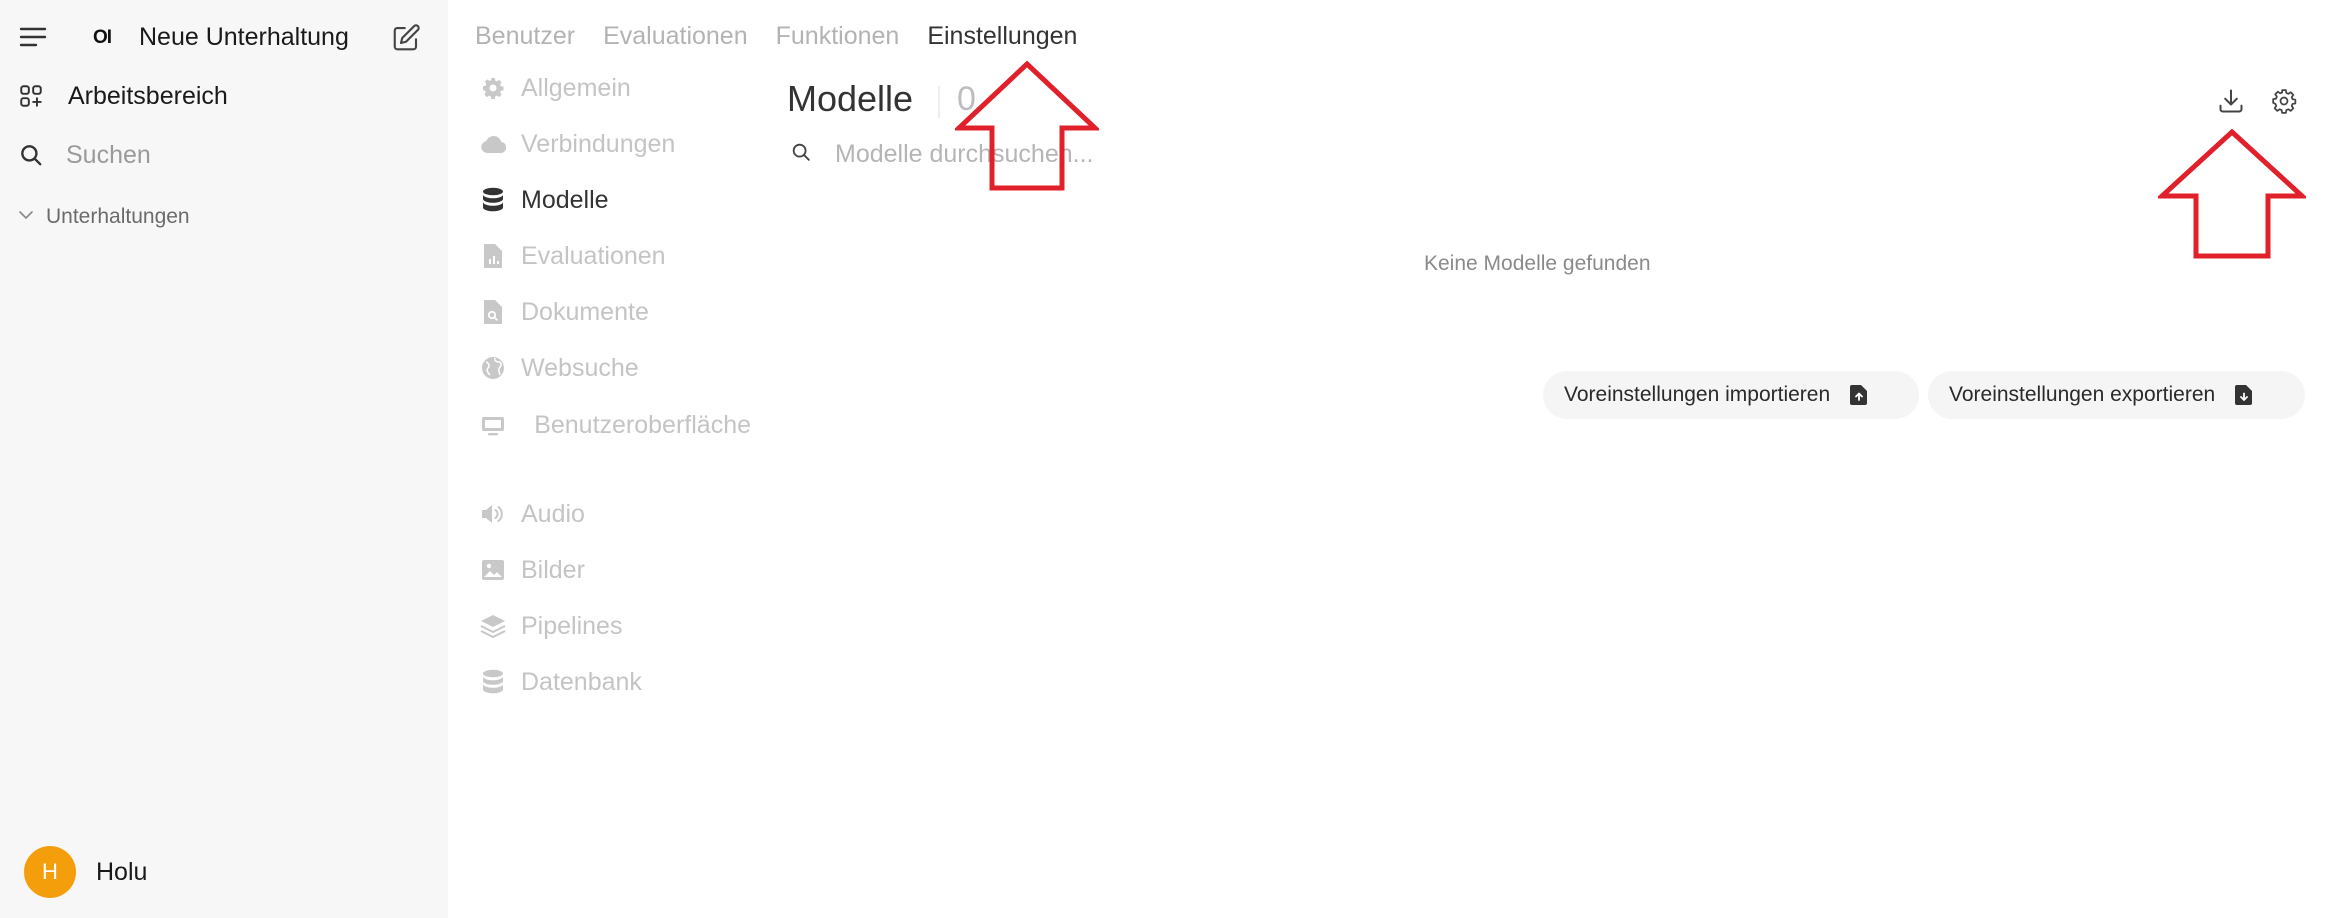 The image size is (2339, 918). What do you see at coordinates (493, 368) in the screenshot?
I see `globe-icon` at bounding box center [493, 368].